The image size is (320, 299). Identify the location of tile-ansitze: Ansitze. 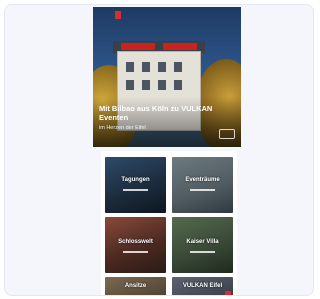
(135, 286).